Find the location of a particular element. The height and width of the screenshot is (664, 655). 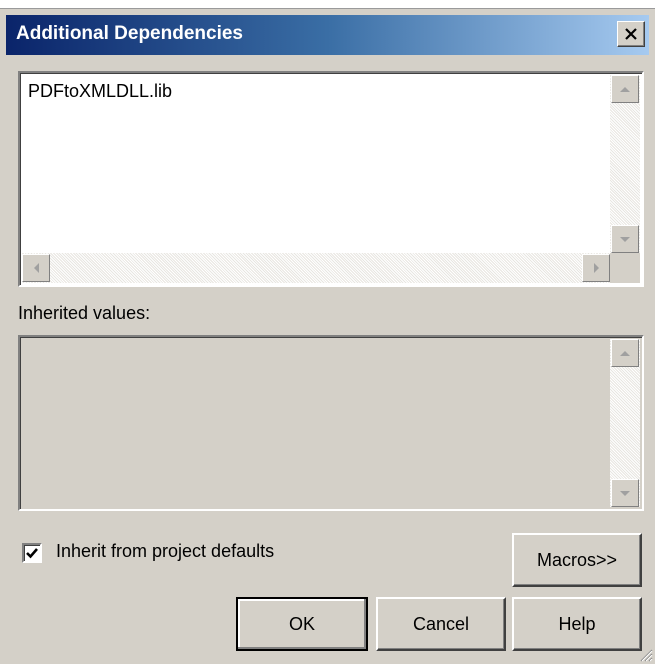

inherited-scroll-up-button is located at coordinates (625, 353).